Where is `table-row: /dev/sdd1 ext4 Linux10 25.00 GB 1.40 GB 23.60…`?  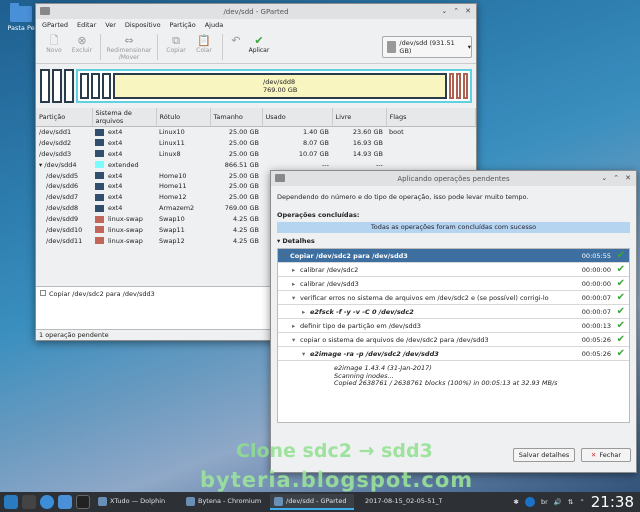 table-row: /dev/sdd1 ext4 Linux10 25.00 GB 1.40 GB 23.60… is located at coordinates (256, 132).